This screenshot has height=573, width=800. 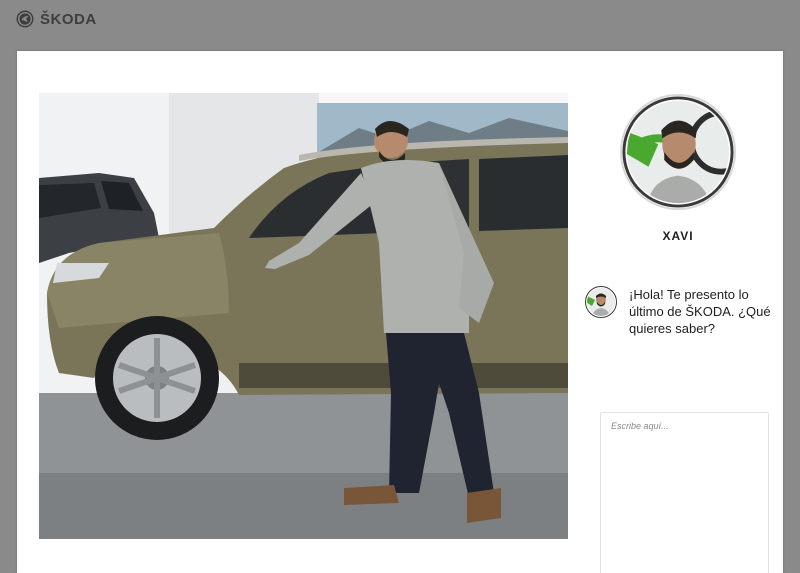 What do you see at coordinates (400, 20) in the screenshot?
I see `top-bar: ŠKODA` at bounding box center [400, 20].